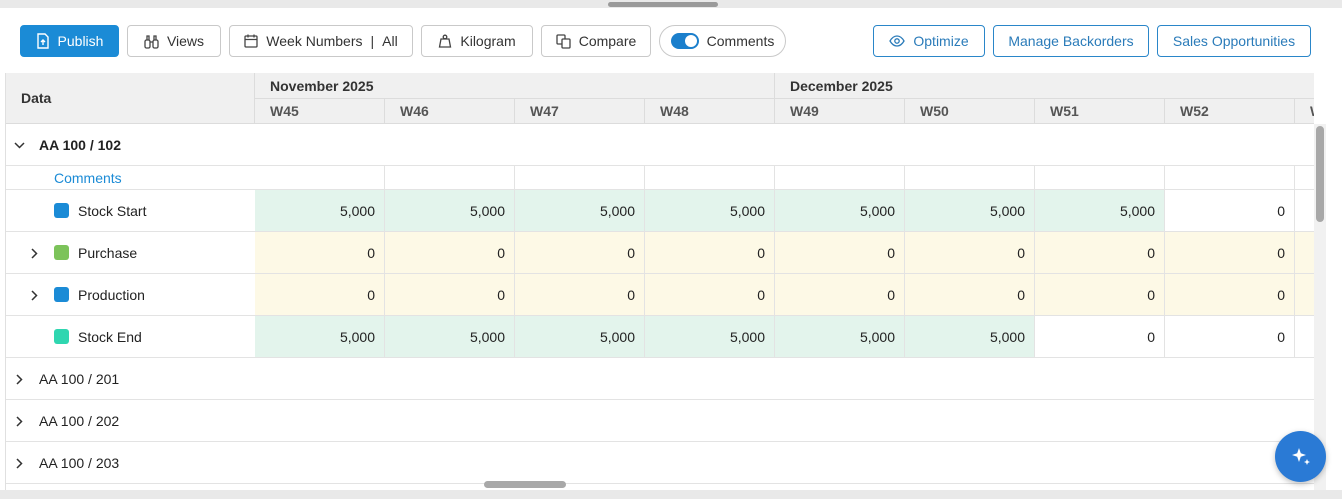  Describe the element at coordinates (784, 484) in the screenshot. I see `horizontal-scrollbar` at that location.